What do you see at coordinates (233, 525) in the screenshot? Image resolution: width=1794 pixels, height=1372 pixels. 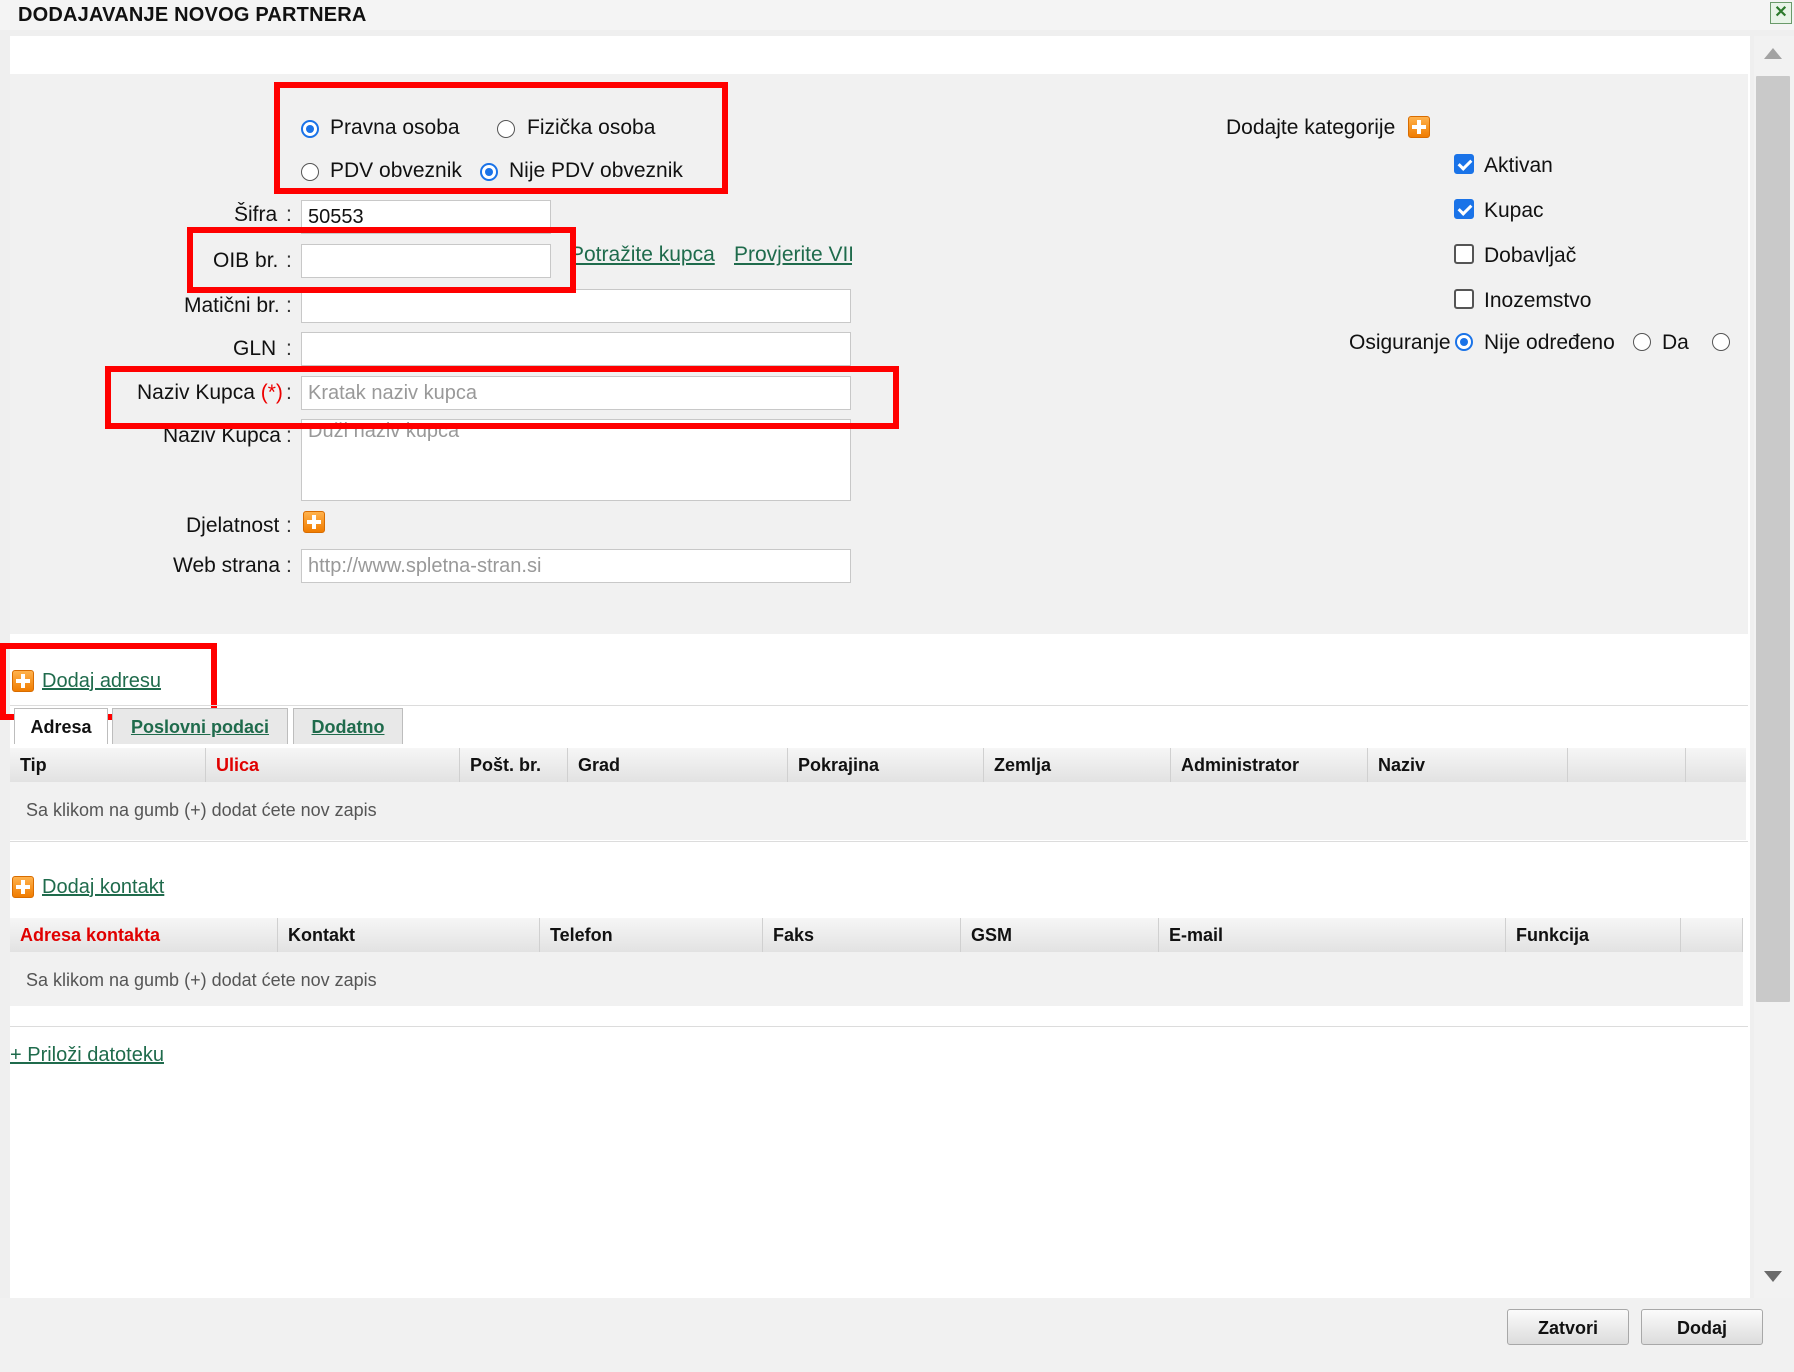 I see `activity-label: Djelatnost` at bounding box center [233, 525].